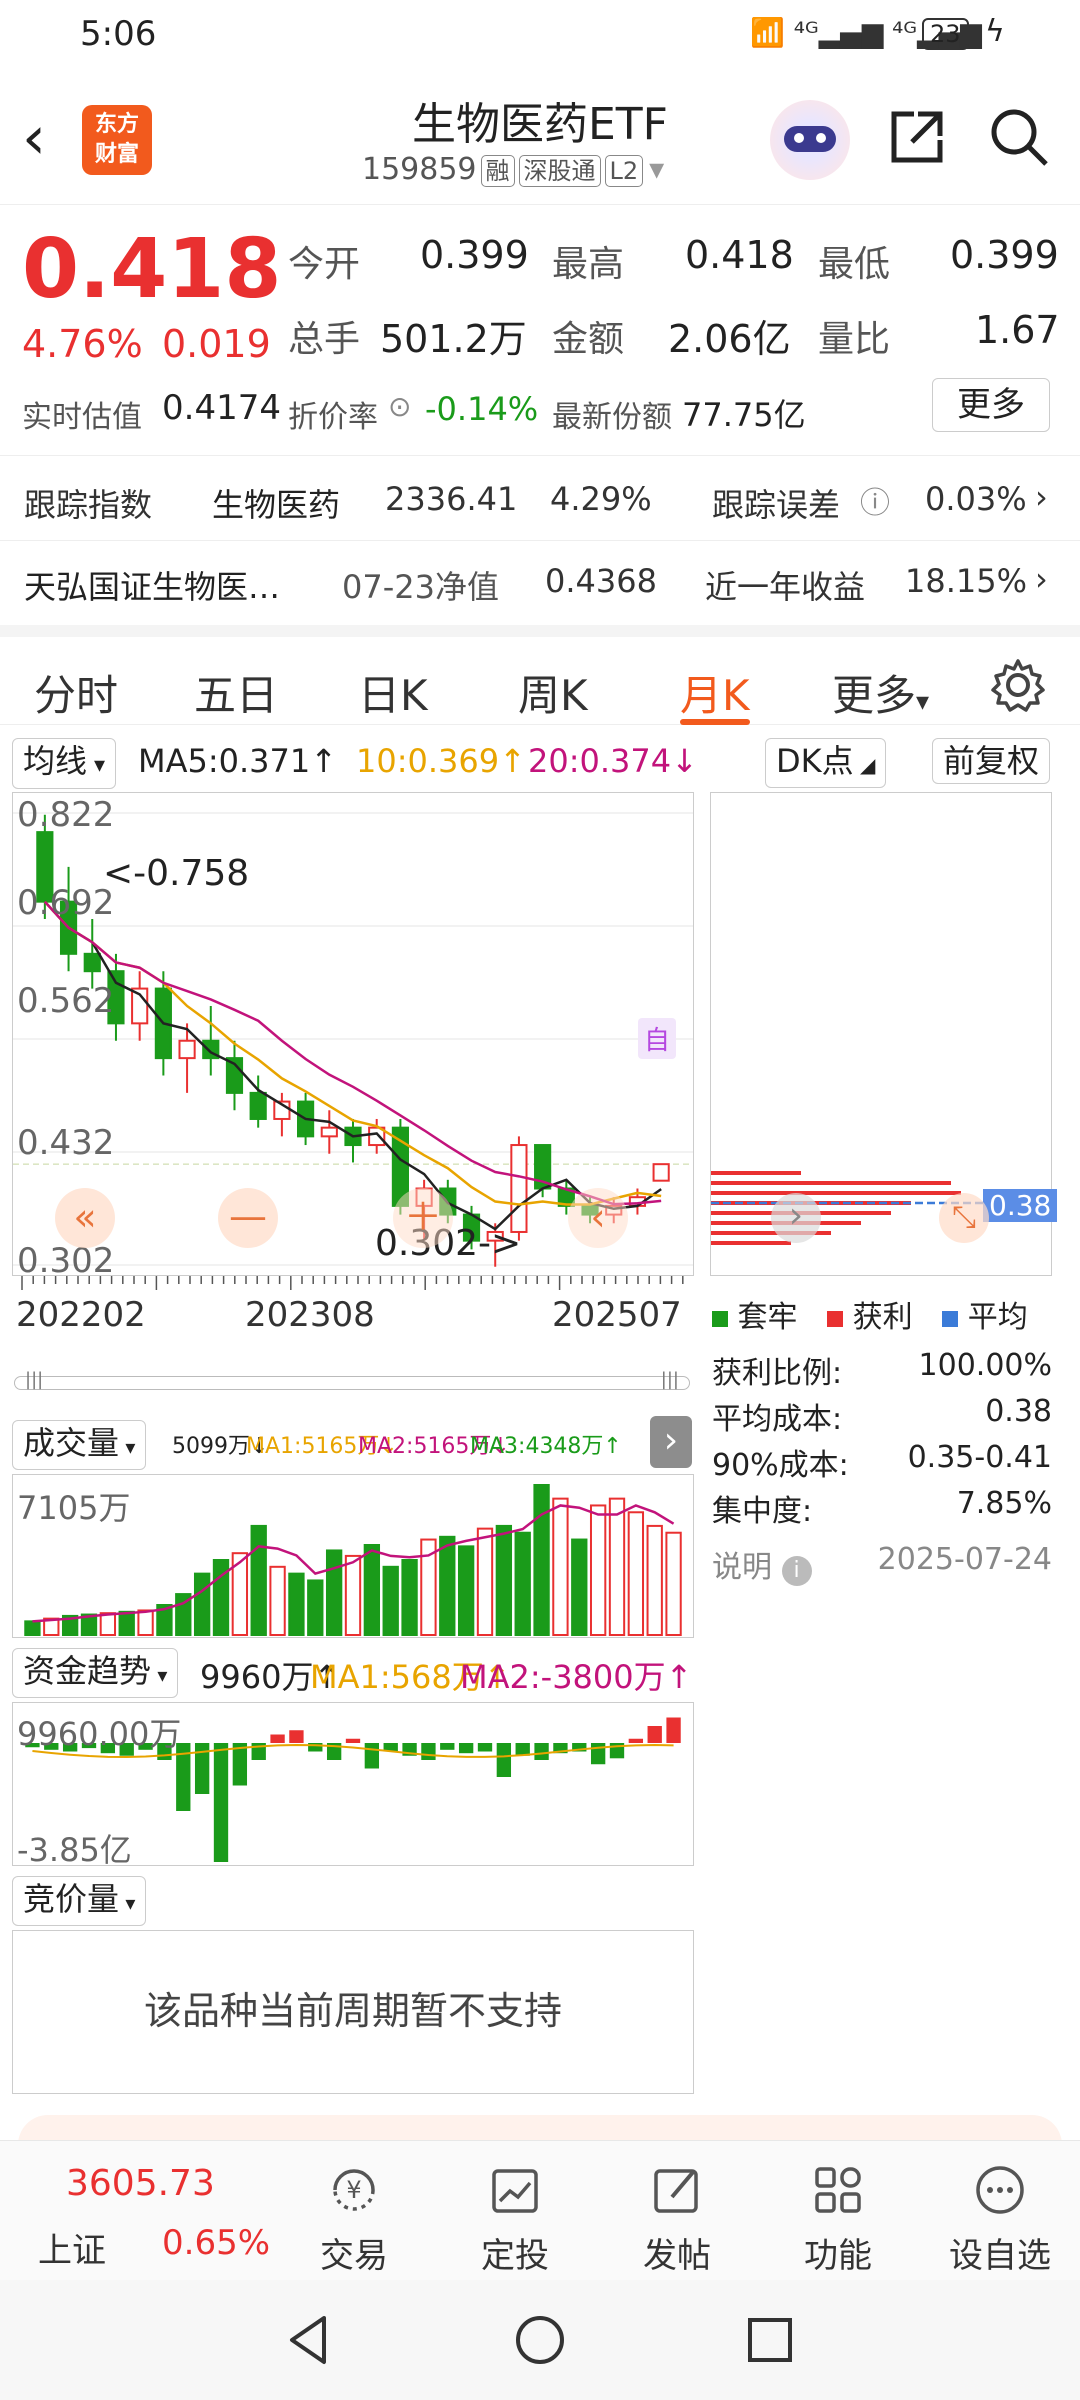  I want to click on add-watchlist-button: 设自选, so click(1000, 2219).